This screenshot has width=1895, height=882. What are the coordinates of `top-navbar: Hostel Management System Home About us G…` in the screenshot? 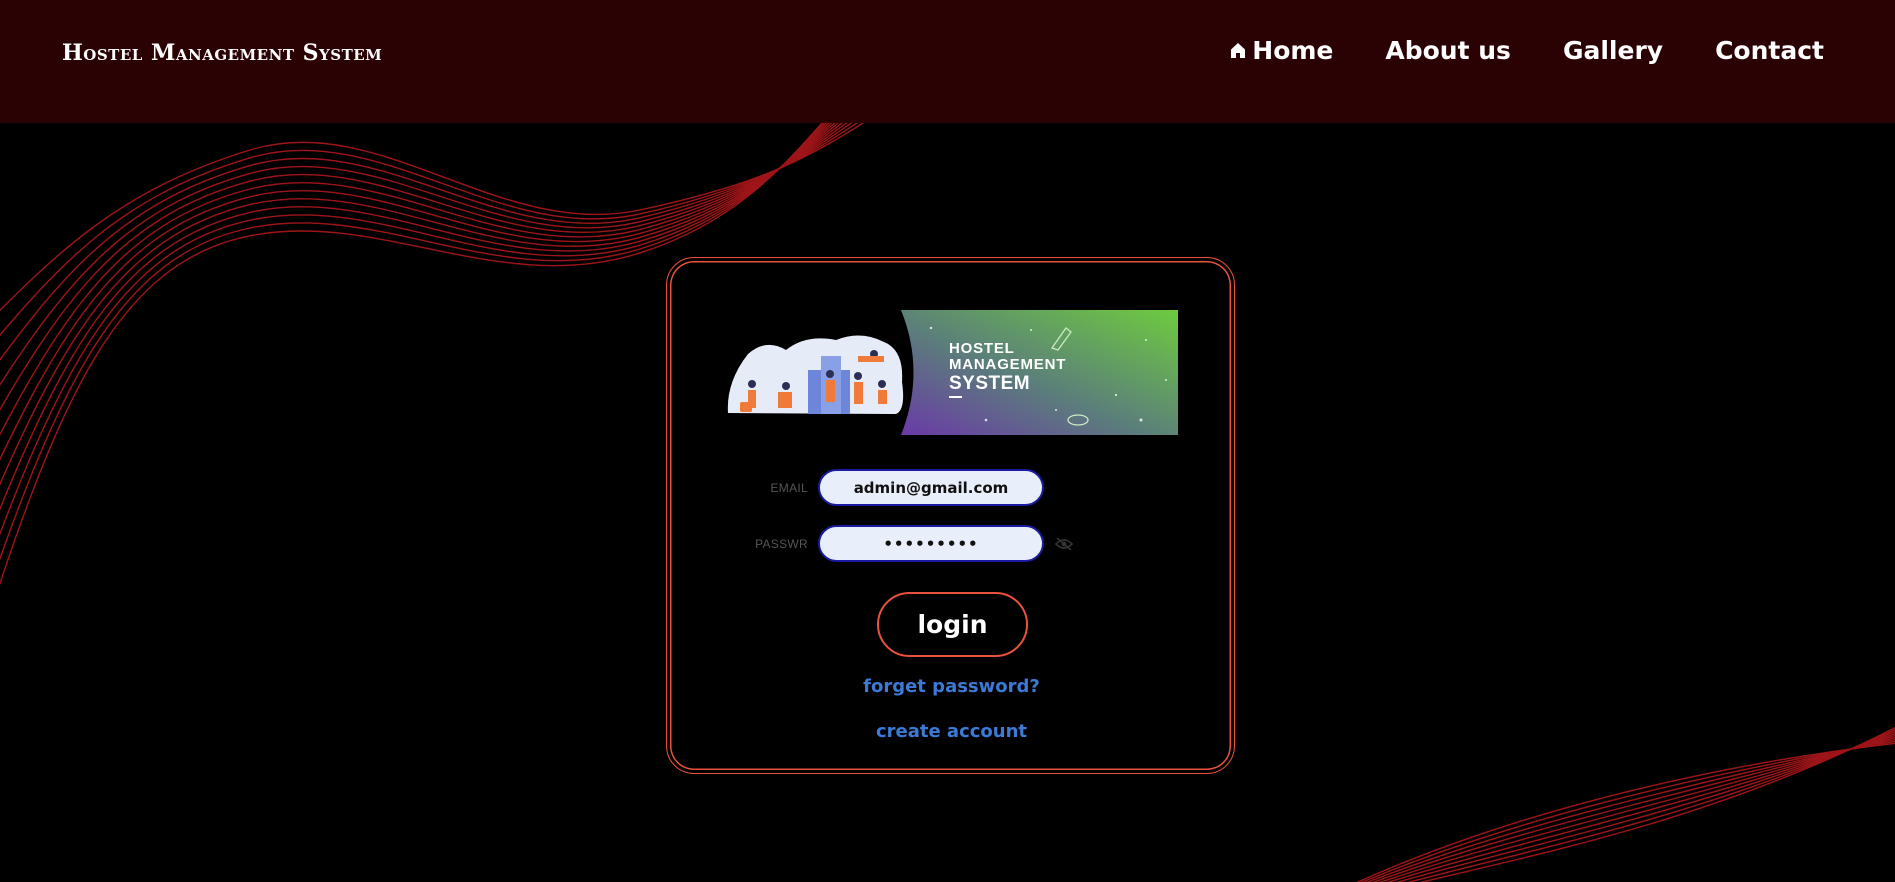 It's located at (947, 61).